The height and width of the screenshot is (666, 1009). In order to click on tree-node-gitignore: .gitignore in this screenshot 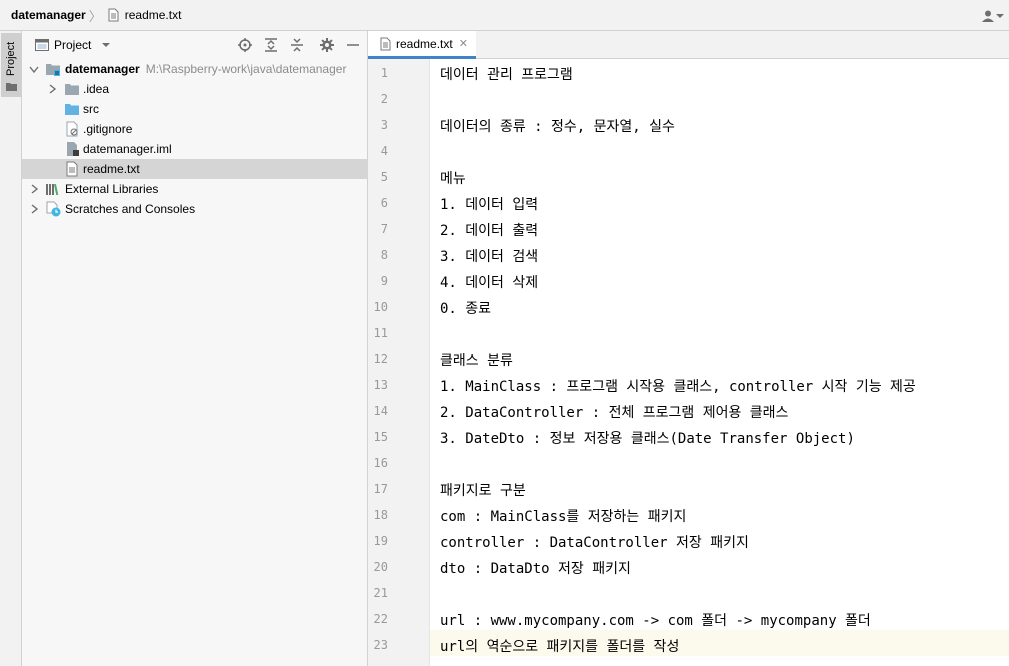, I will do `click(195, 129)`.